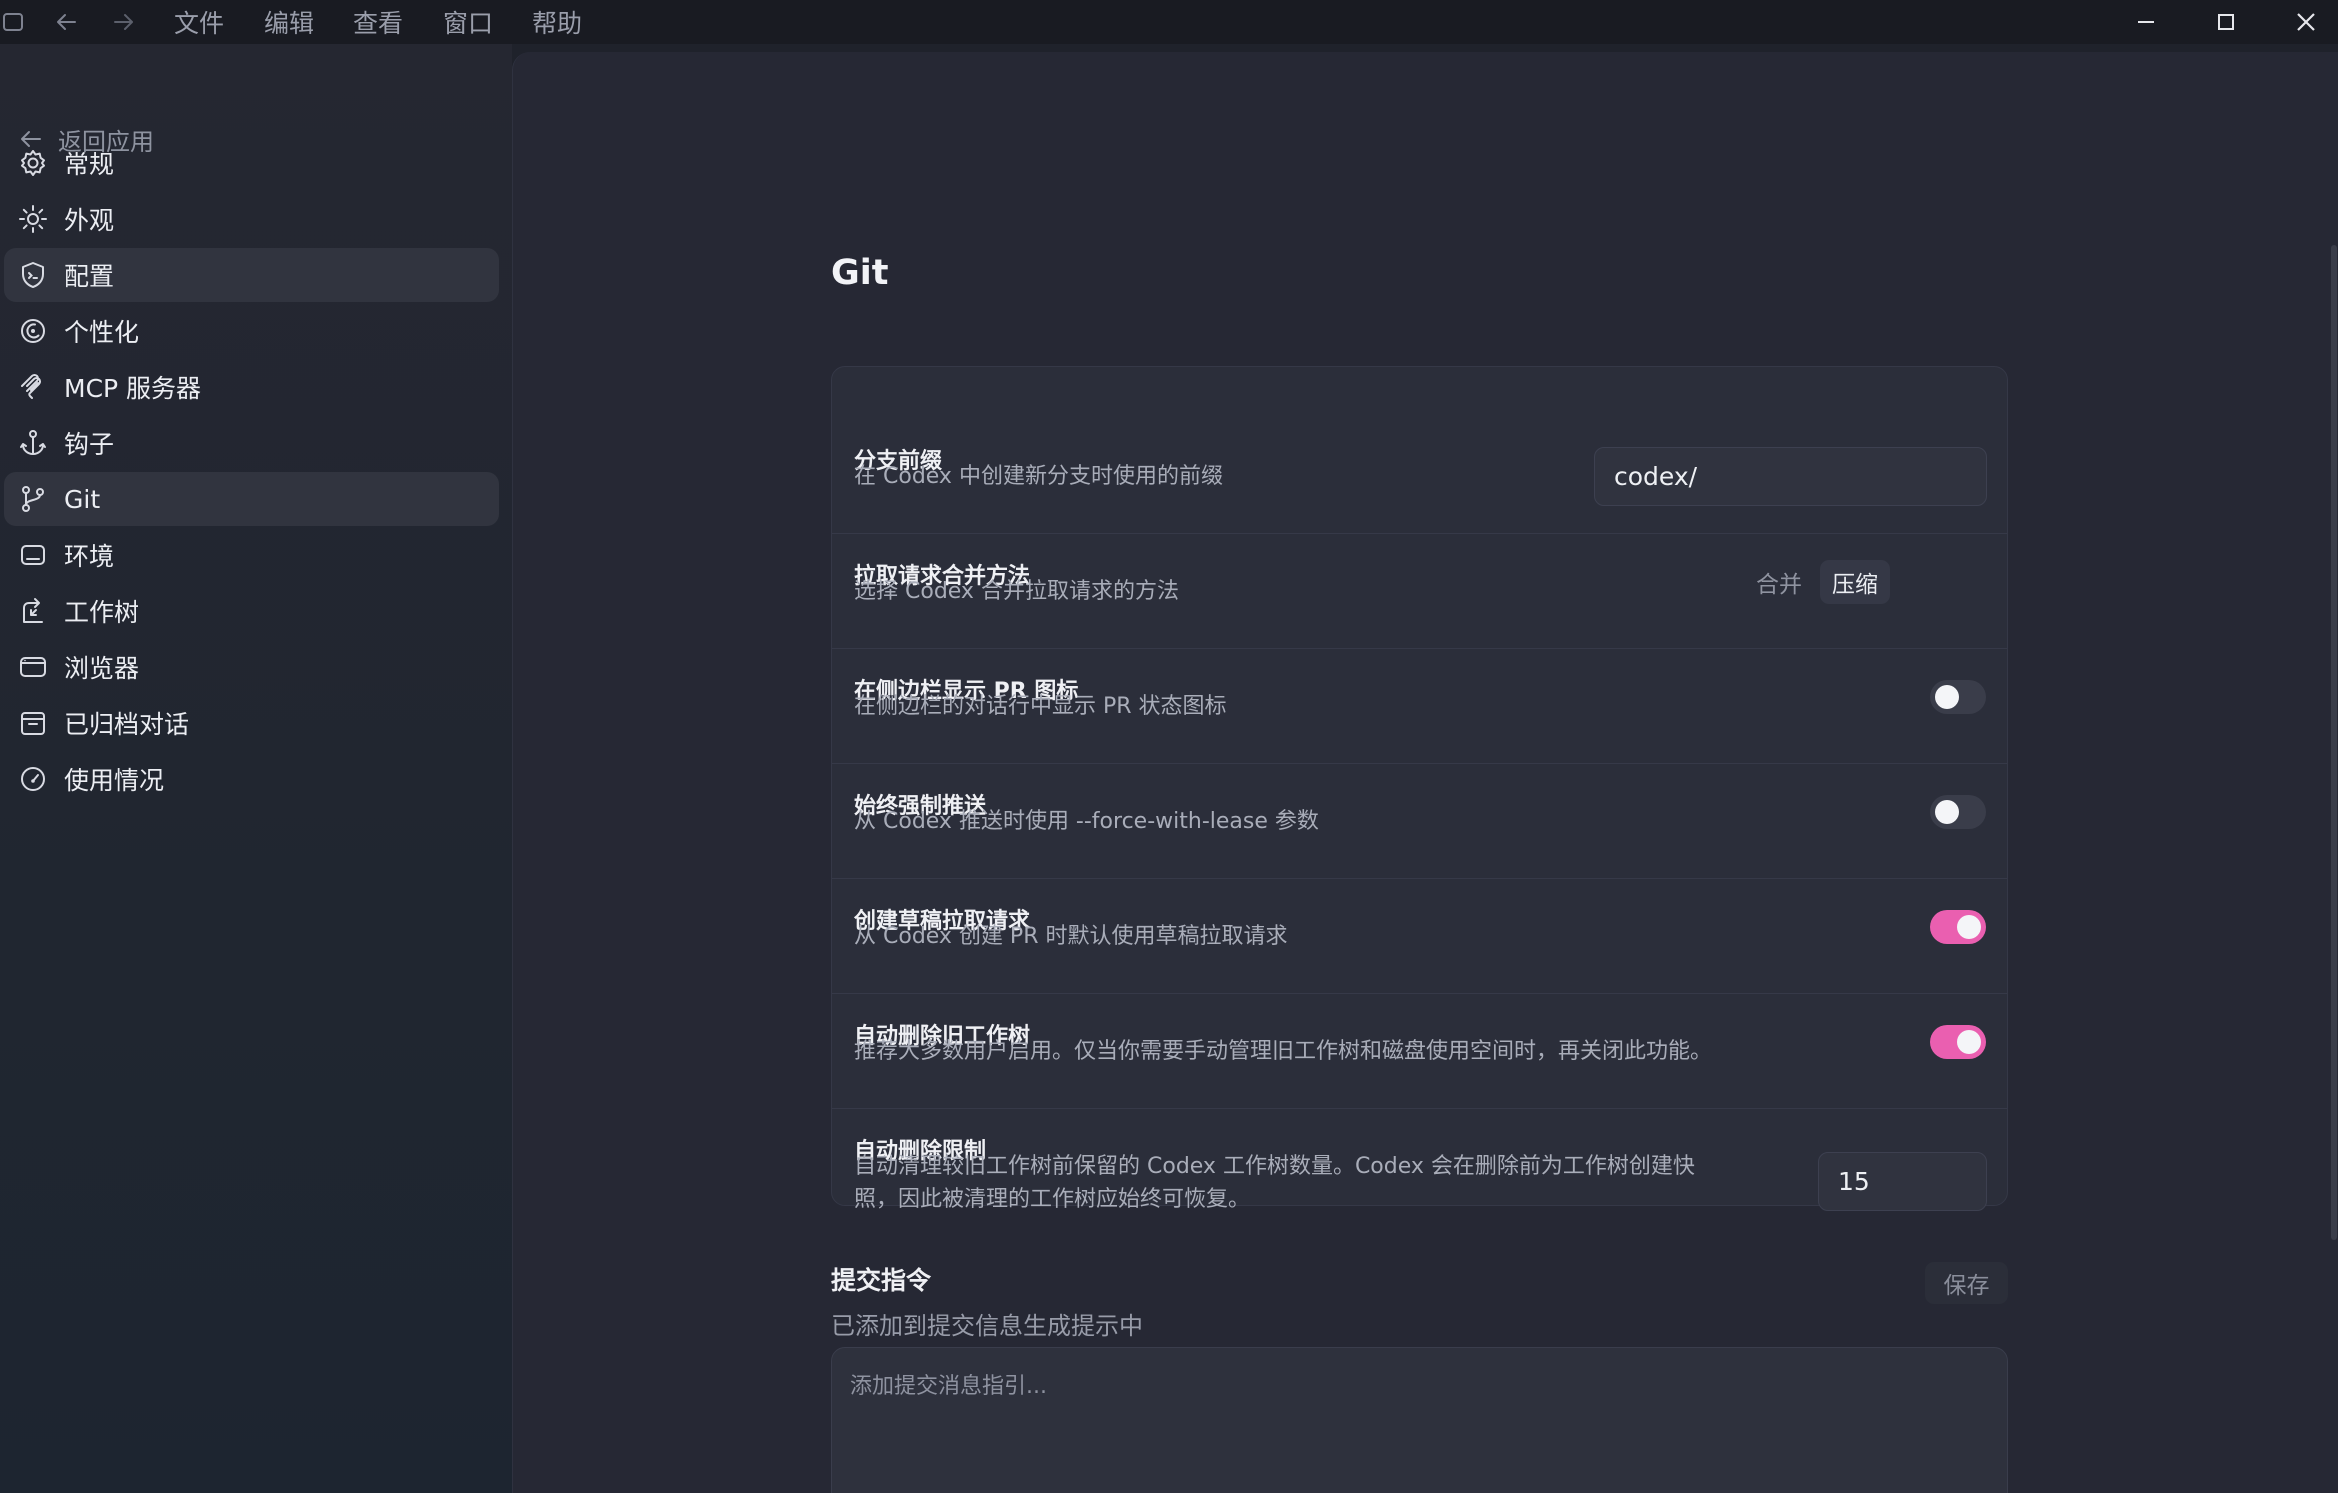  I want to click on sidebar-item-general: 常规, so click(251, 163).